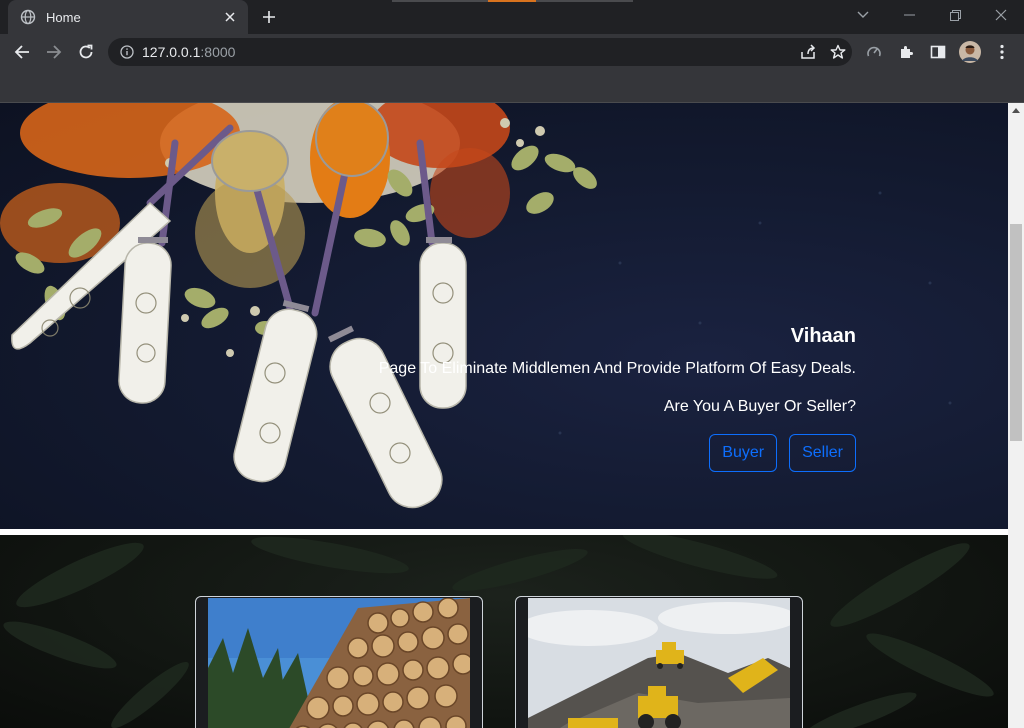 The image size is (1024, 728). I want to click on close-tab-icon, so click(230, 17).